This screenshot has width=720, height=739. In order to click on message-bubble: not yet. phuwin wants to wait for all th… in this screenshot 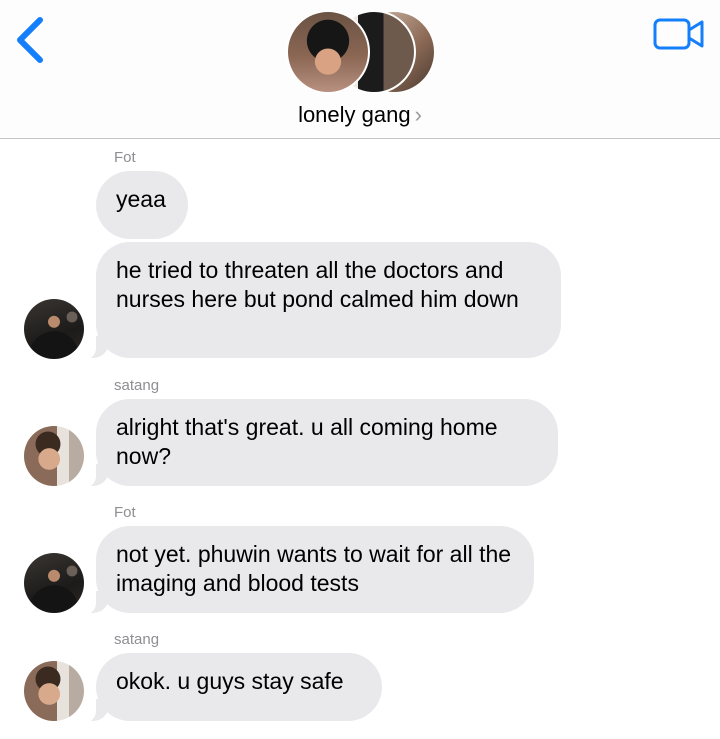, I will do `click(305, 570)`.